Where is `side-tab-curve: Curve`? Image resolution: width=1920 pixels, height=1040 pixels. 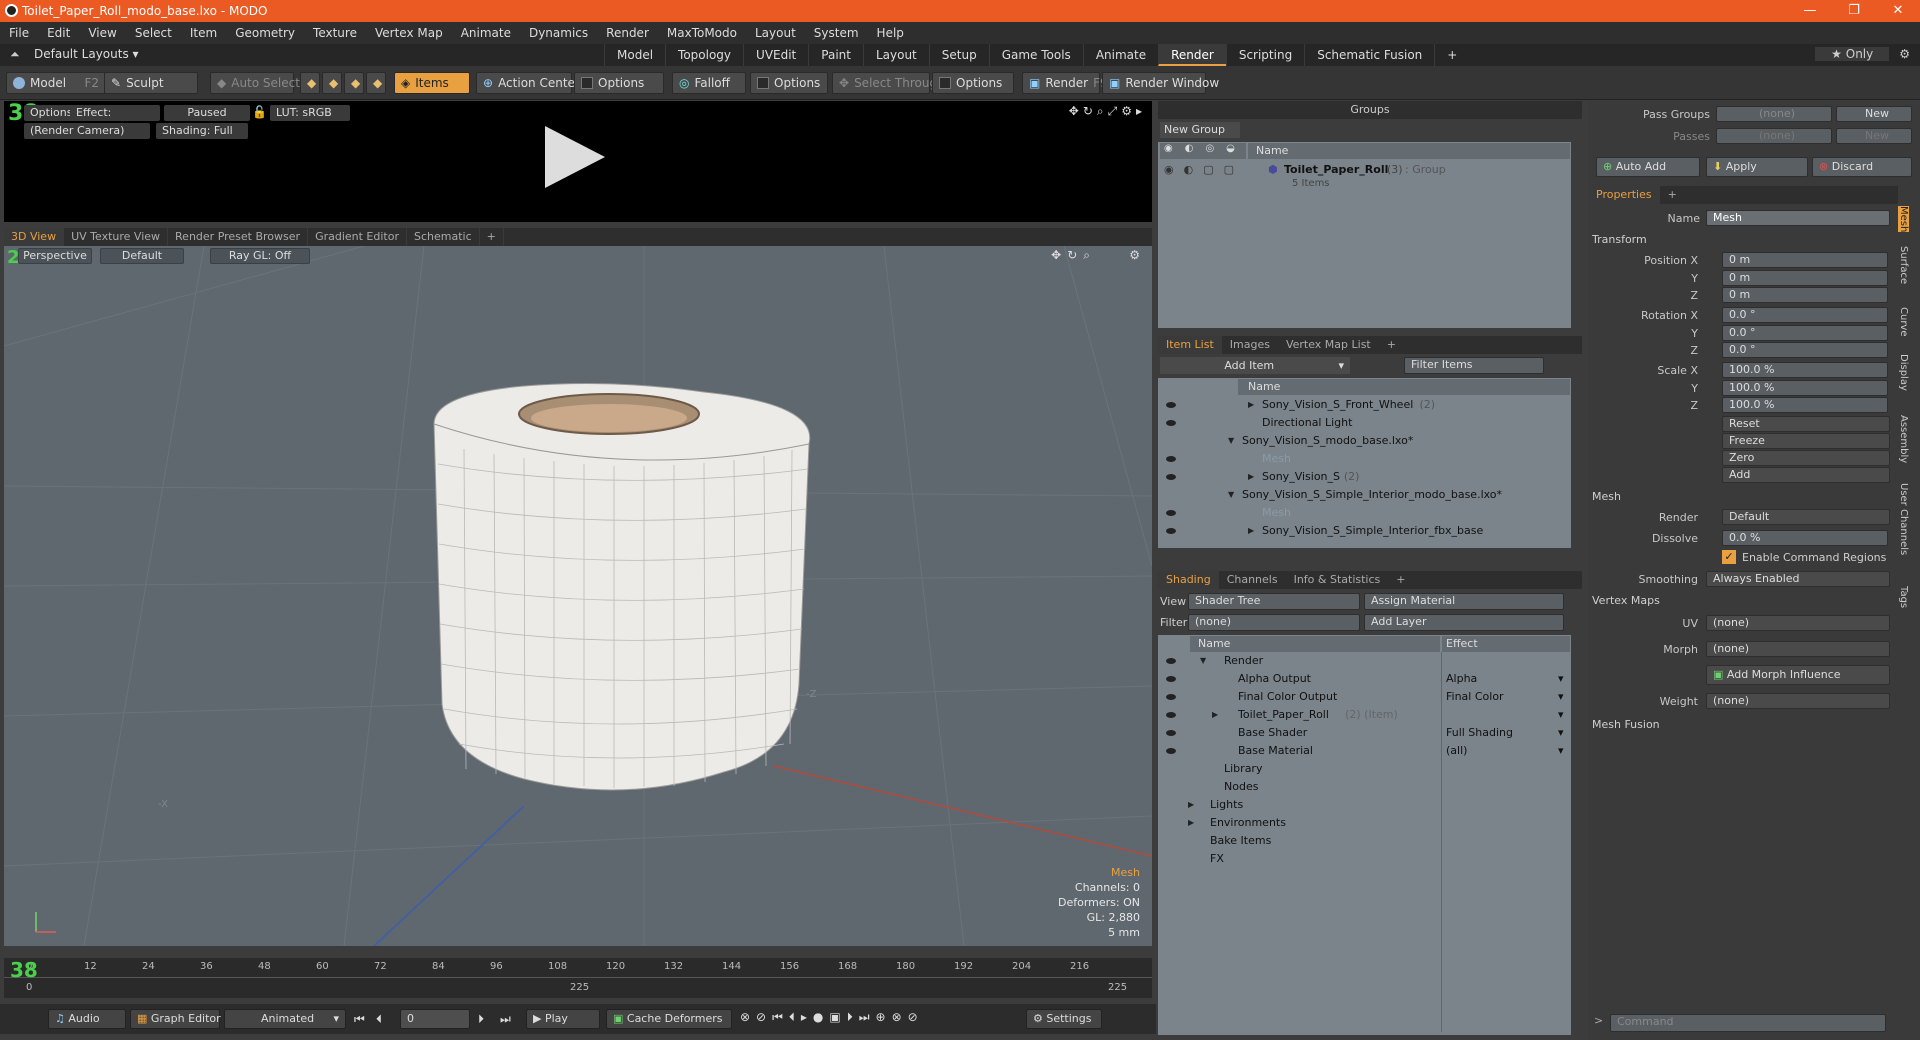
side-tab-curve: Curve is located at coordinates (1903, 322).